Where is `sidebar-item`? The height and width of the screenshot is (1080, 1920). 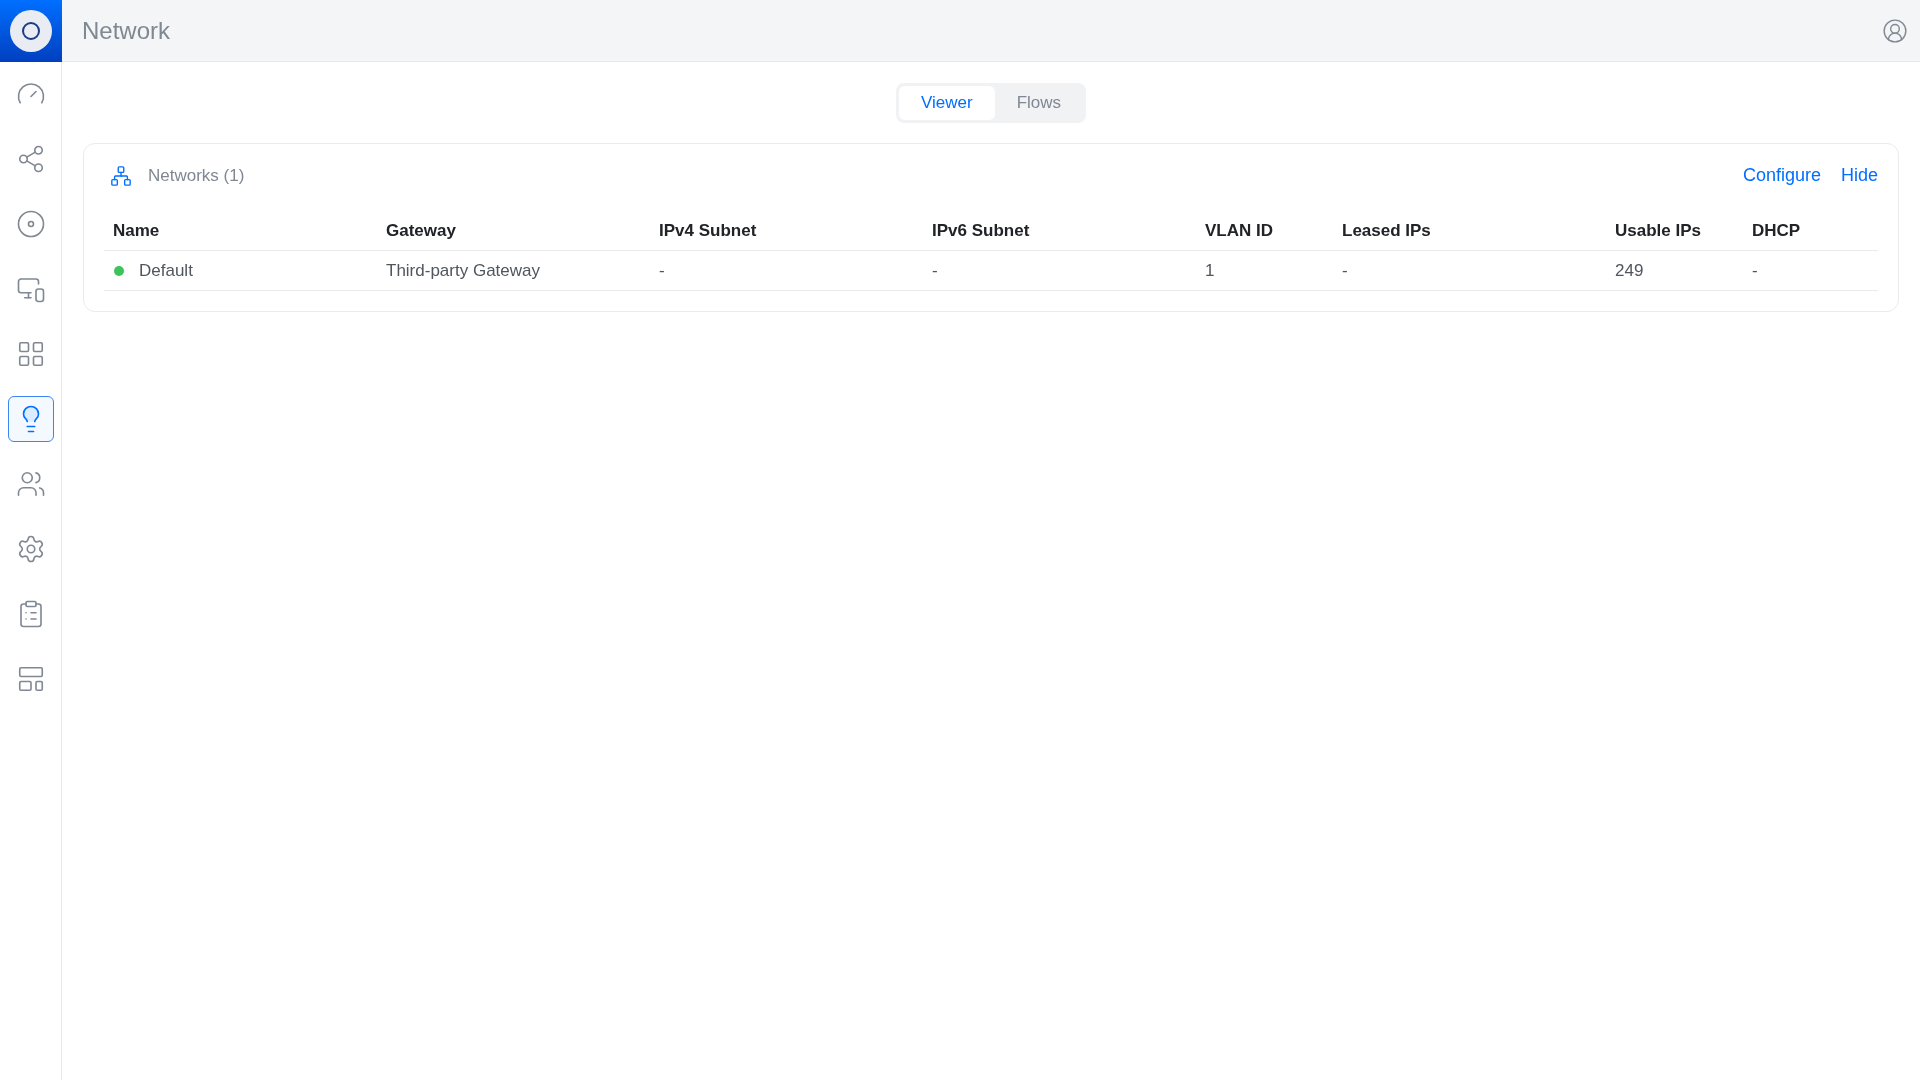
sidebar-item is located at coordinates (30, 419).